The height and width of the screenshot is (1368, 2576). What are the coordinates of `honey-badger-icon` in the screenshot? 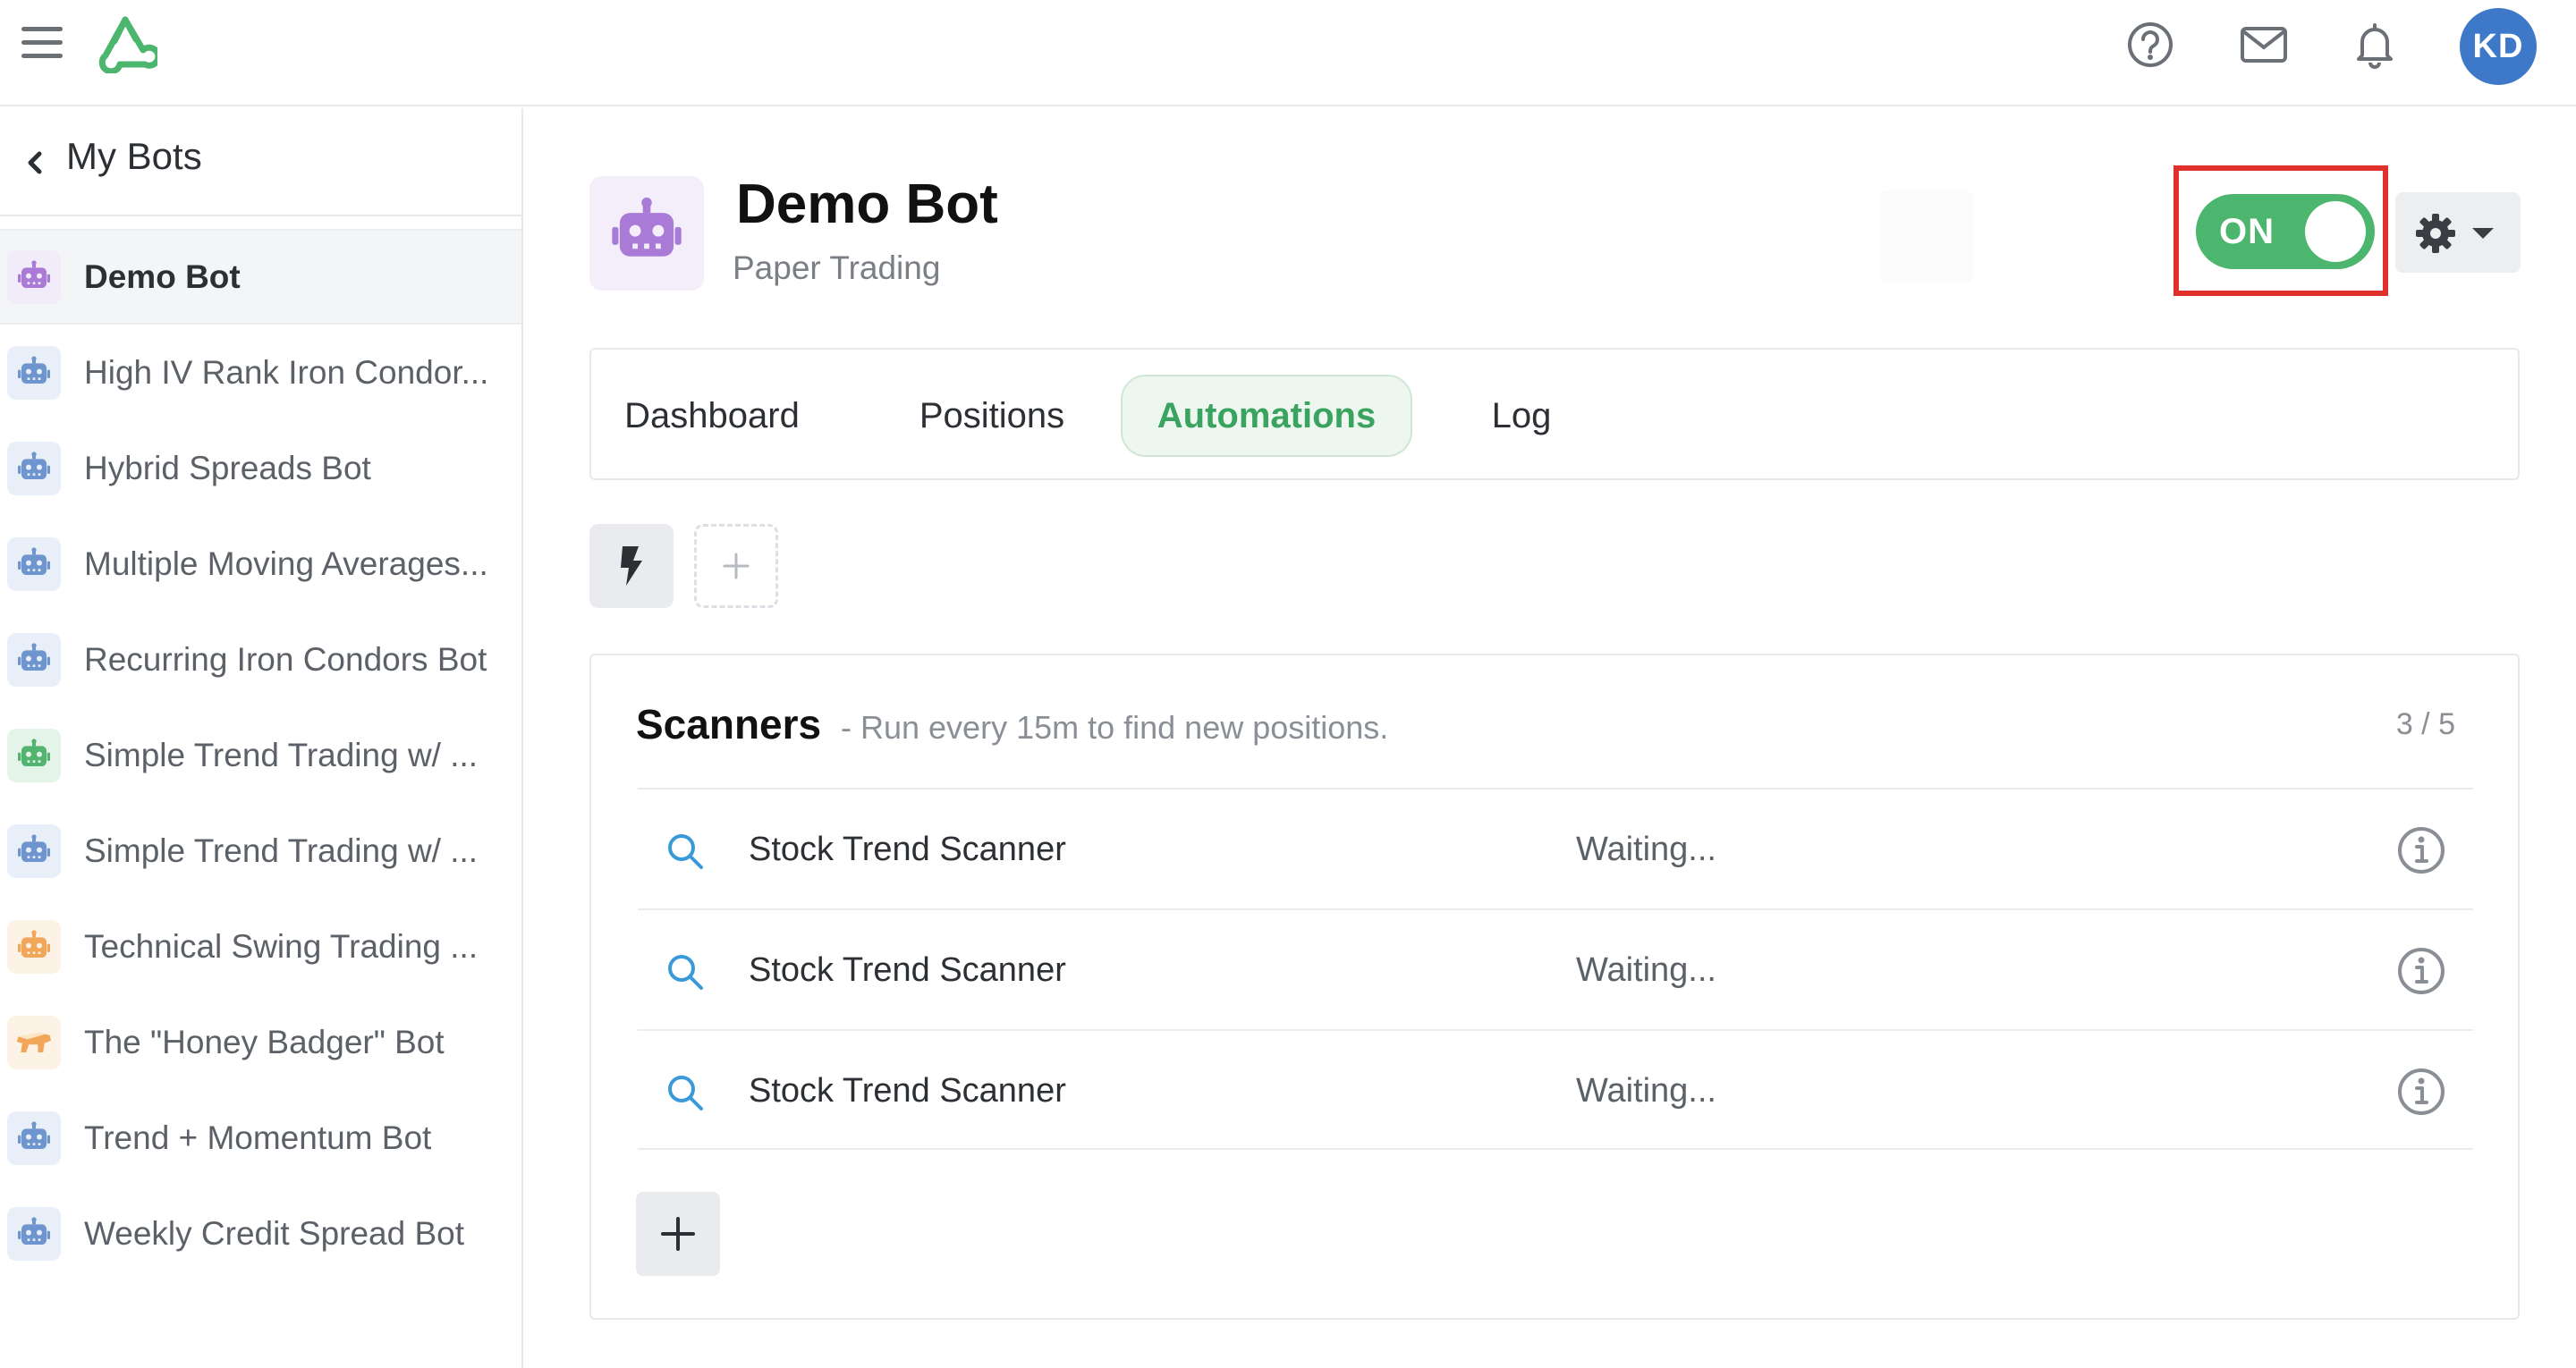 It's located at (34, 1042).